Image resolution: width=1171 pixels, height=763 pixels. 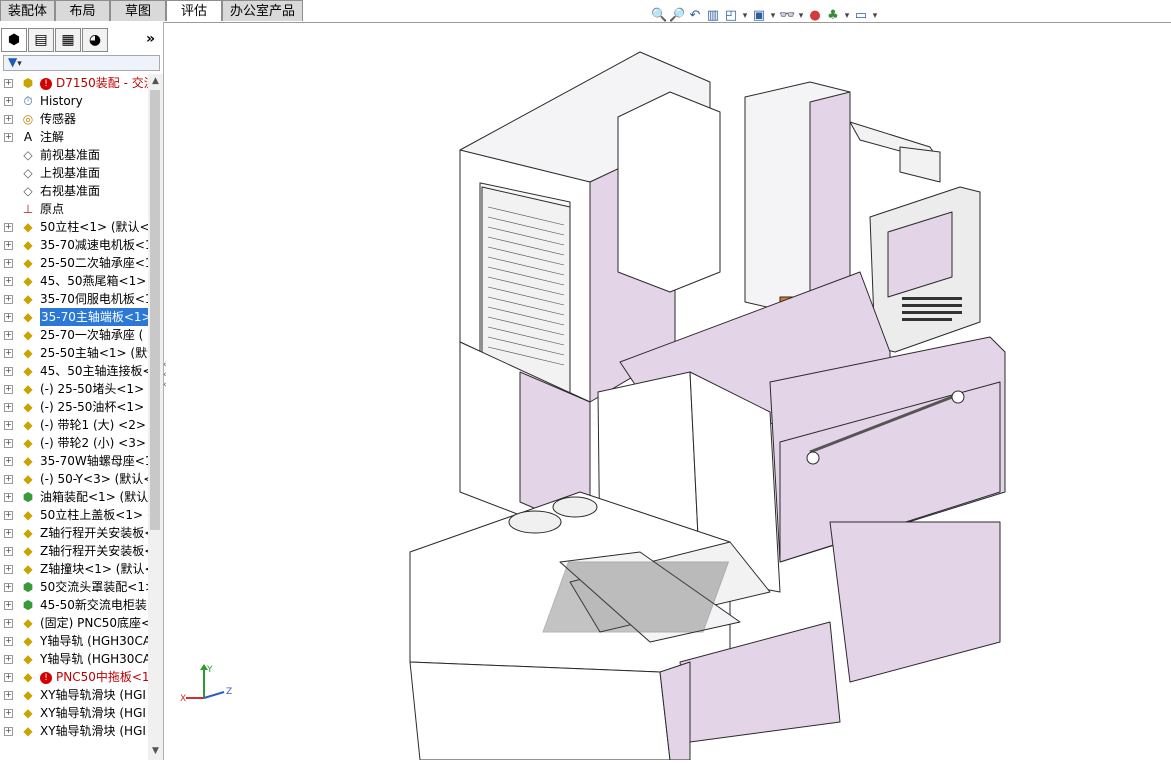 What do you see at coordinates (74, 407) in the screenshot?
I see `tree-item: + ◆ (-) 25-50油杯<1> (` at bounding box center [74, 407].